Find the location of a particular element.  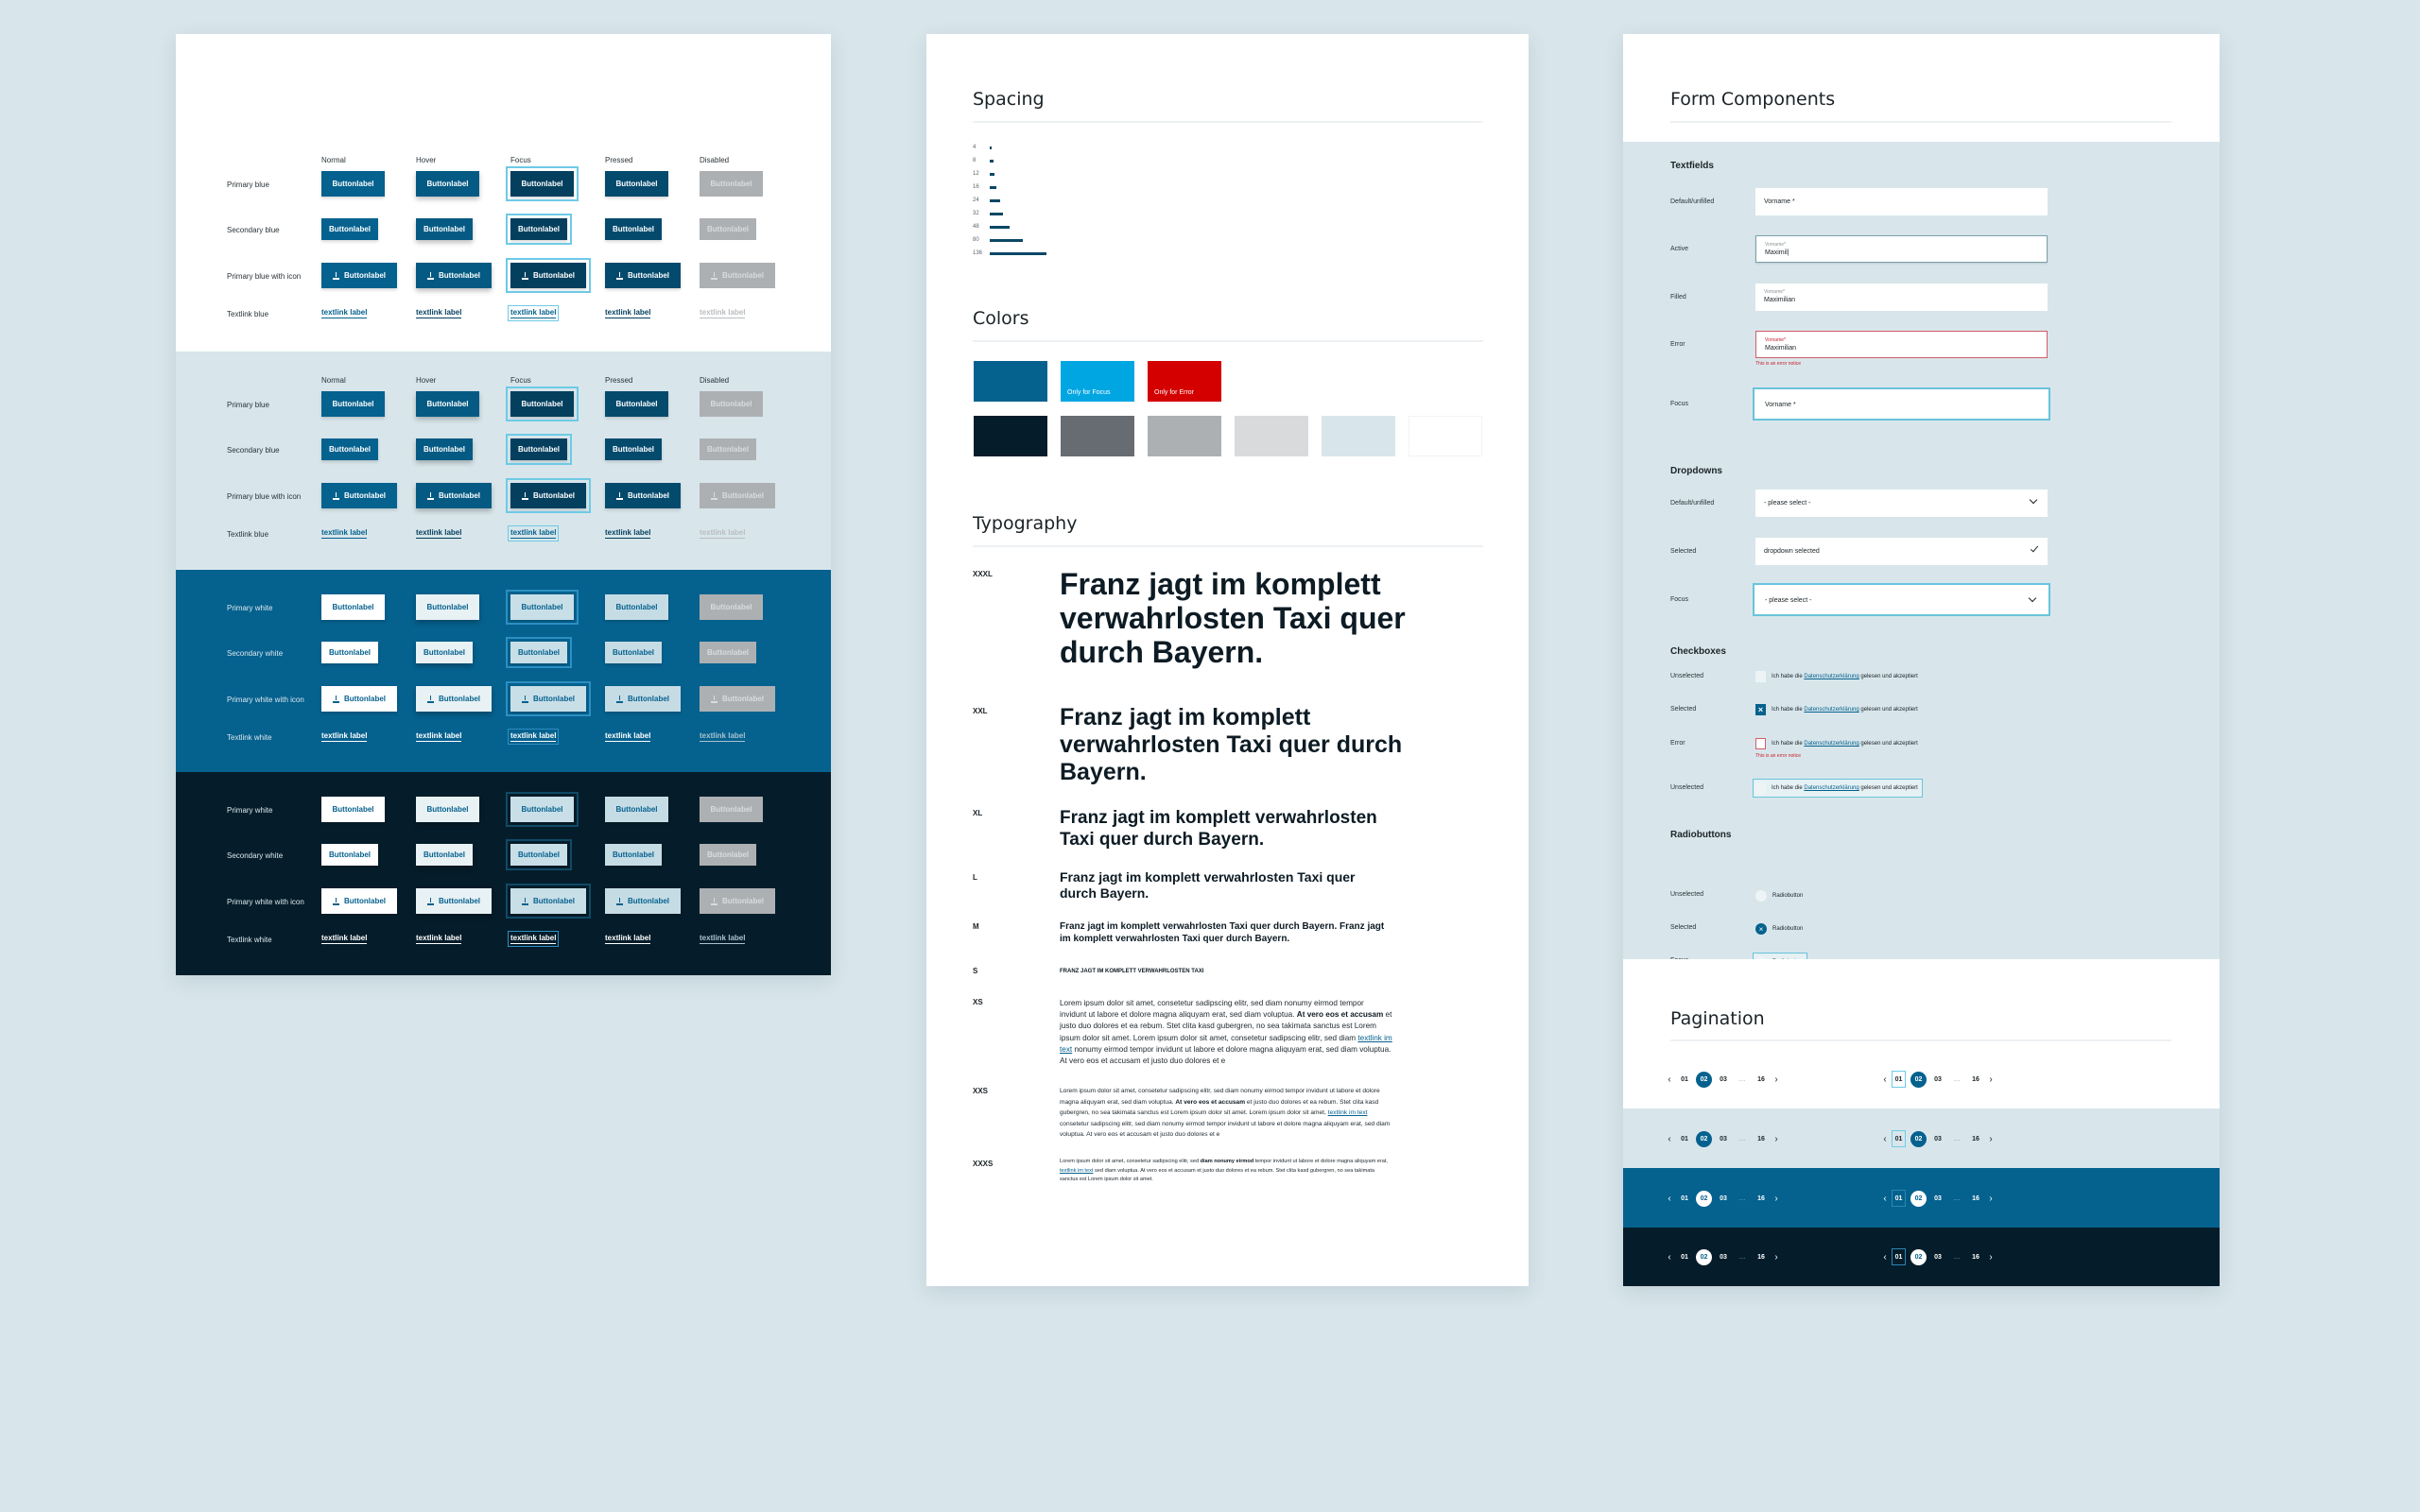

textfield-filled: Vorname* Maximilian is located at coordinates (1901, 297).